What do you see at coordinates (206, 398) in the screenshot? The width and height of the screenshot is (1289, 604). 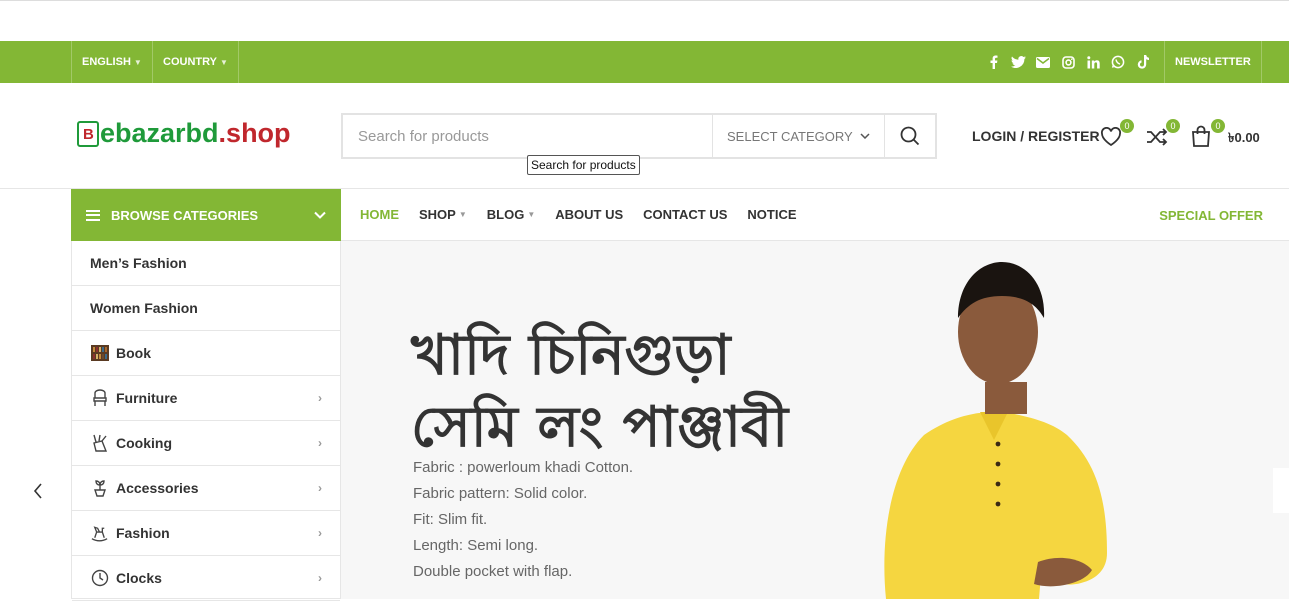 I see `category-furniture: Furniture ›` at bounding box center [206, 398].